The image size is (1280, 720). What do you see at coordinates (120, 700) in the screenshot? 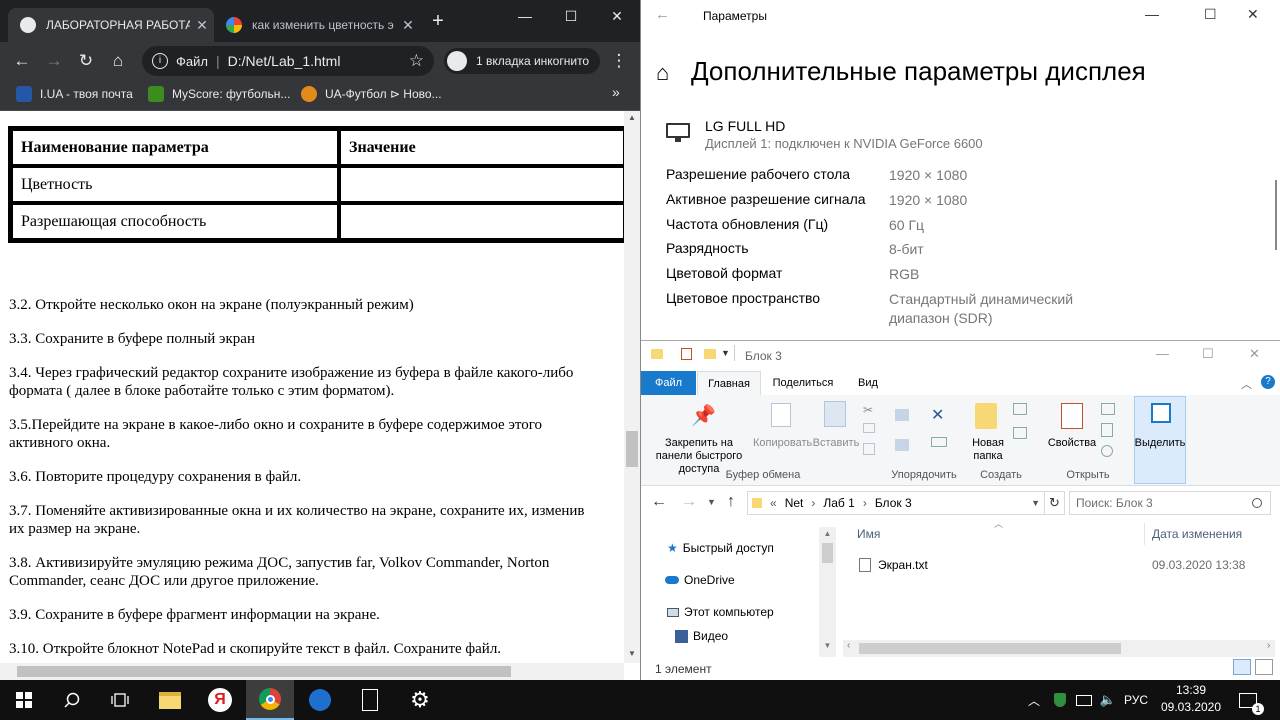
I see `task-view-button` at bounding box center [120, 700].